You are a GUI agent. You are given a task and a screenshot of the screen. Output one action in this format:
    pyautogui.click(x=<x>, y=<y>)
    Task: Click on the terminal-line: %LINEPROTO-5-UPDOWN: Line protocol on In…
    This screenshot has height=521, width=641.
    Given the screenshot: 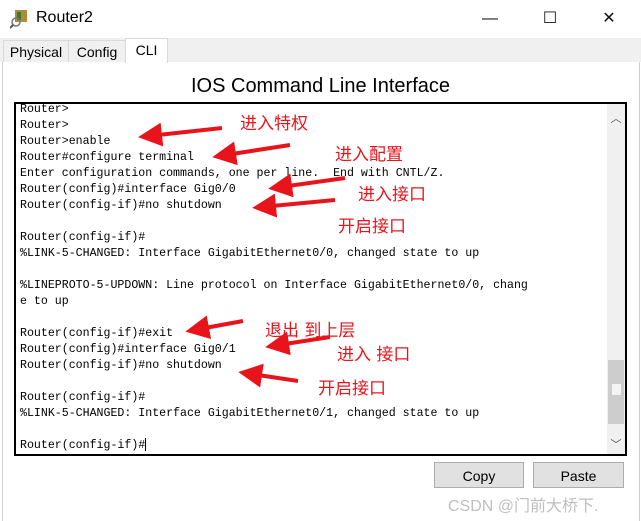 What is the action you would take?
    pyautogui.click(x=274, y=285)
    